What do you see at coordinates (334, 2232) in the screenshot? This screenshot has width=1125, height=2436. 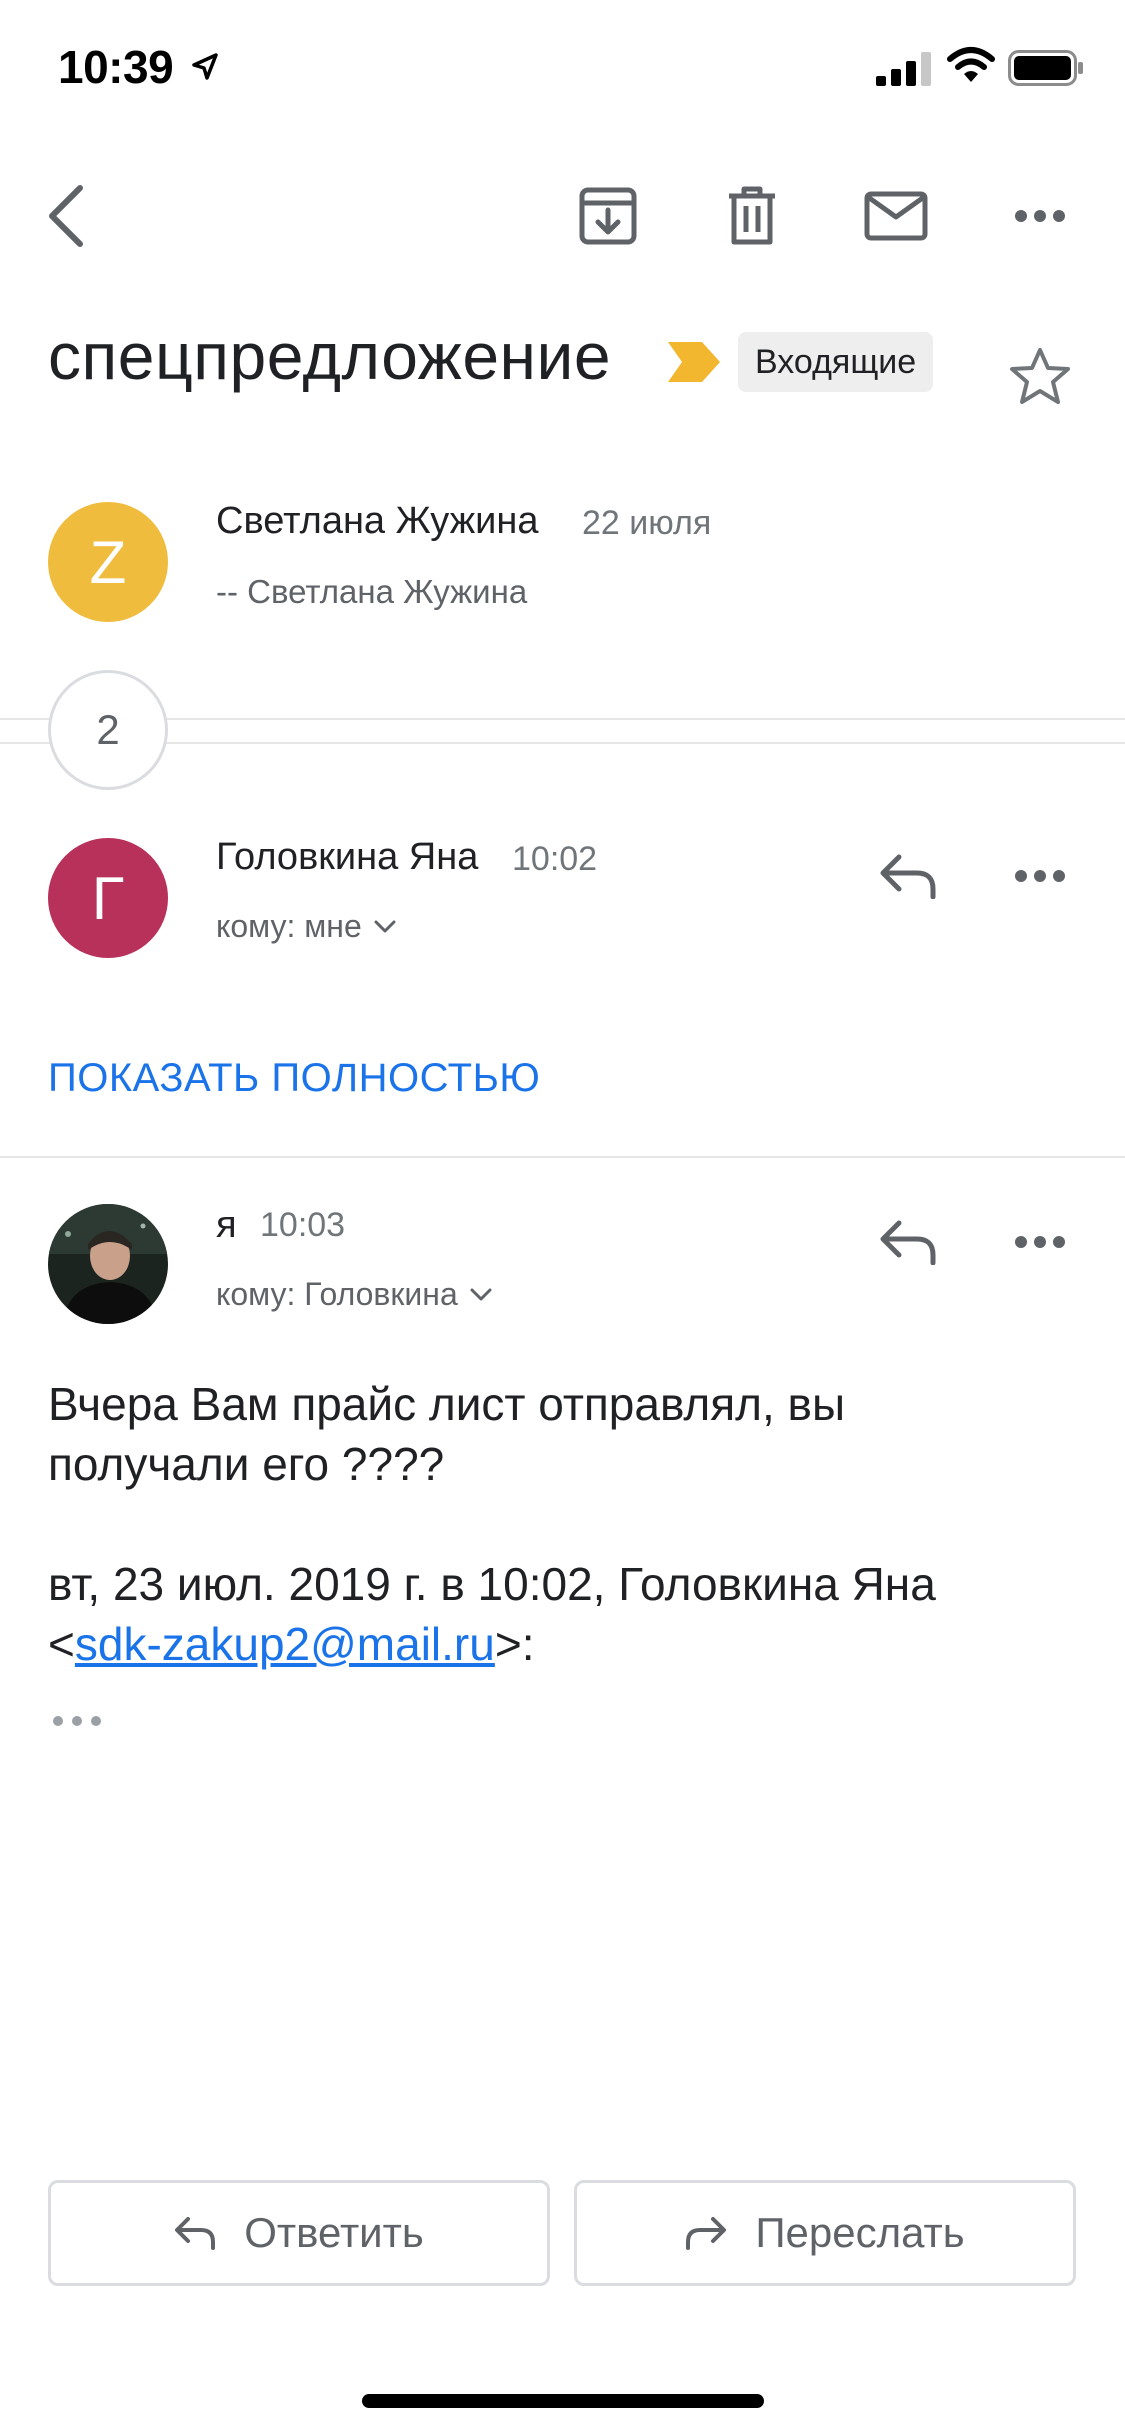 I see `reply-label: Ответить` at bounding box center [334, 2232].